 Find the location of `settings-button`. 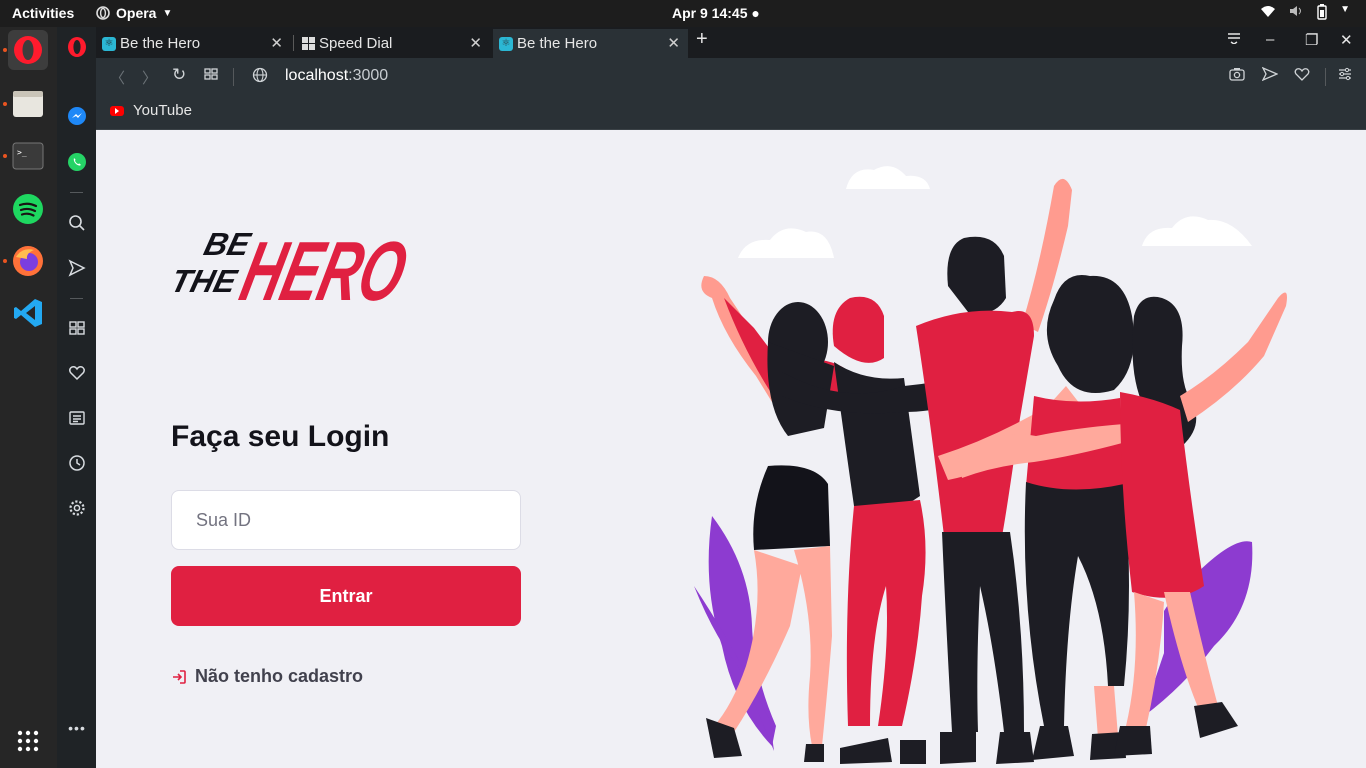

settings-button is located at coordinates (77, 508).